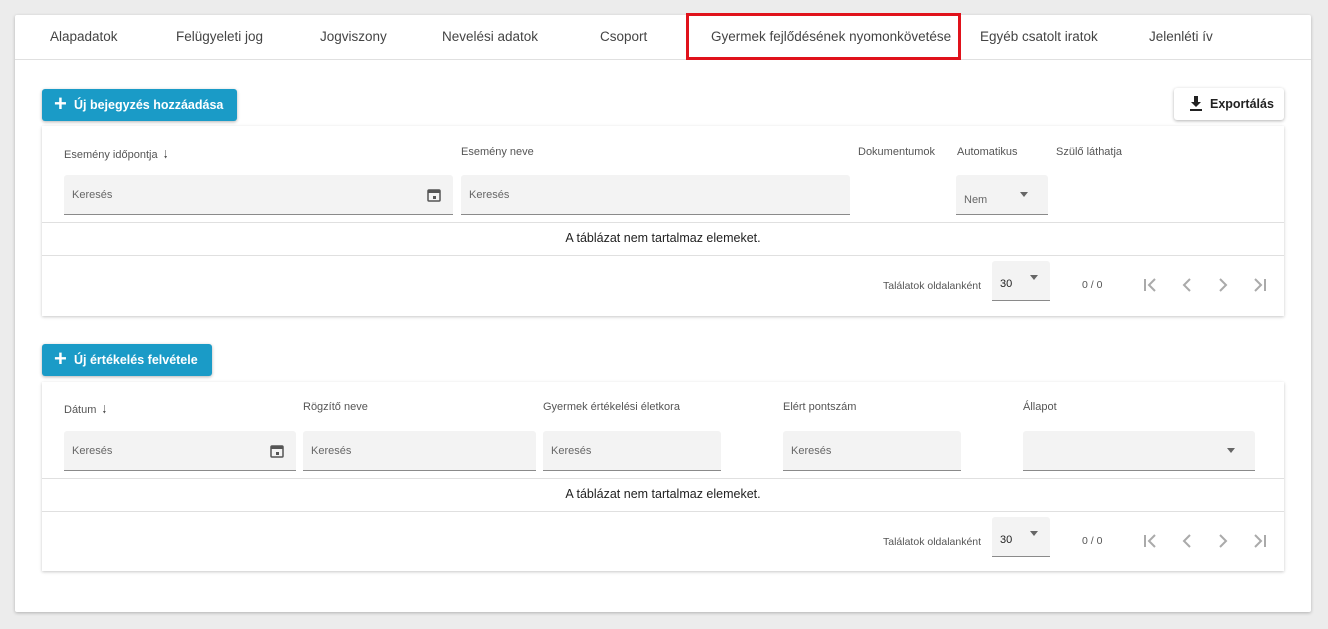  What do you see at coordinates (1242, 104) in the screenshot?
I see `export-label: Exportálás` at bounding box center [1242, 104].